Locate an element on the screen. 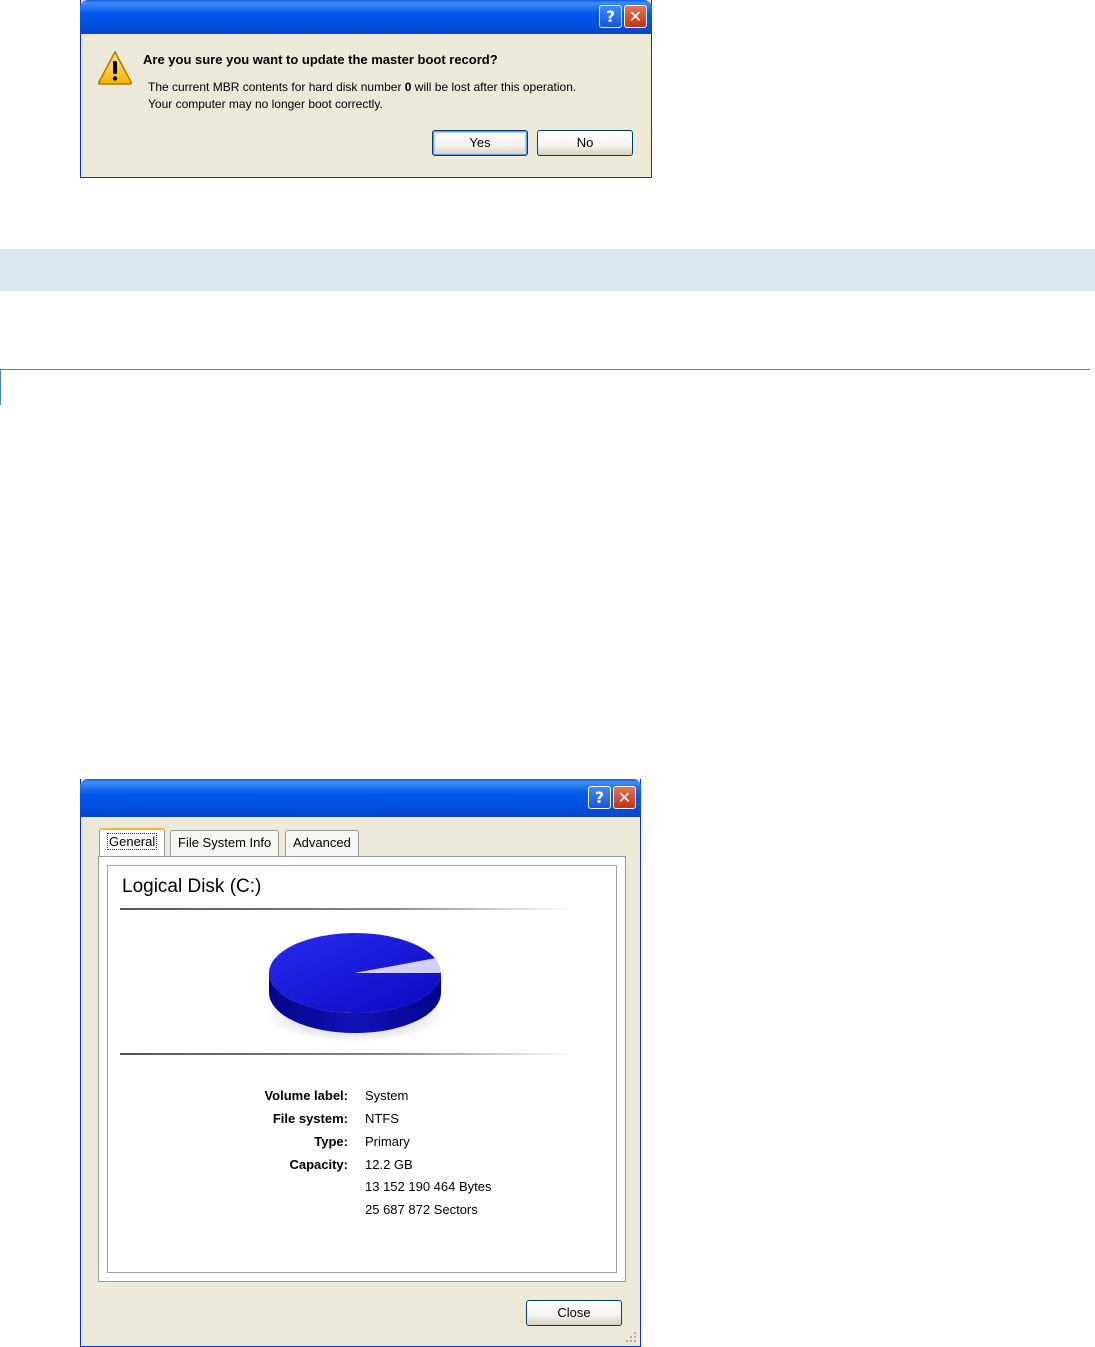 The image size is (1095, 1347). disk-usage-pie-chart is located at coordinates (355, 987).